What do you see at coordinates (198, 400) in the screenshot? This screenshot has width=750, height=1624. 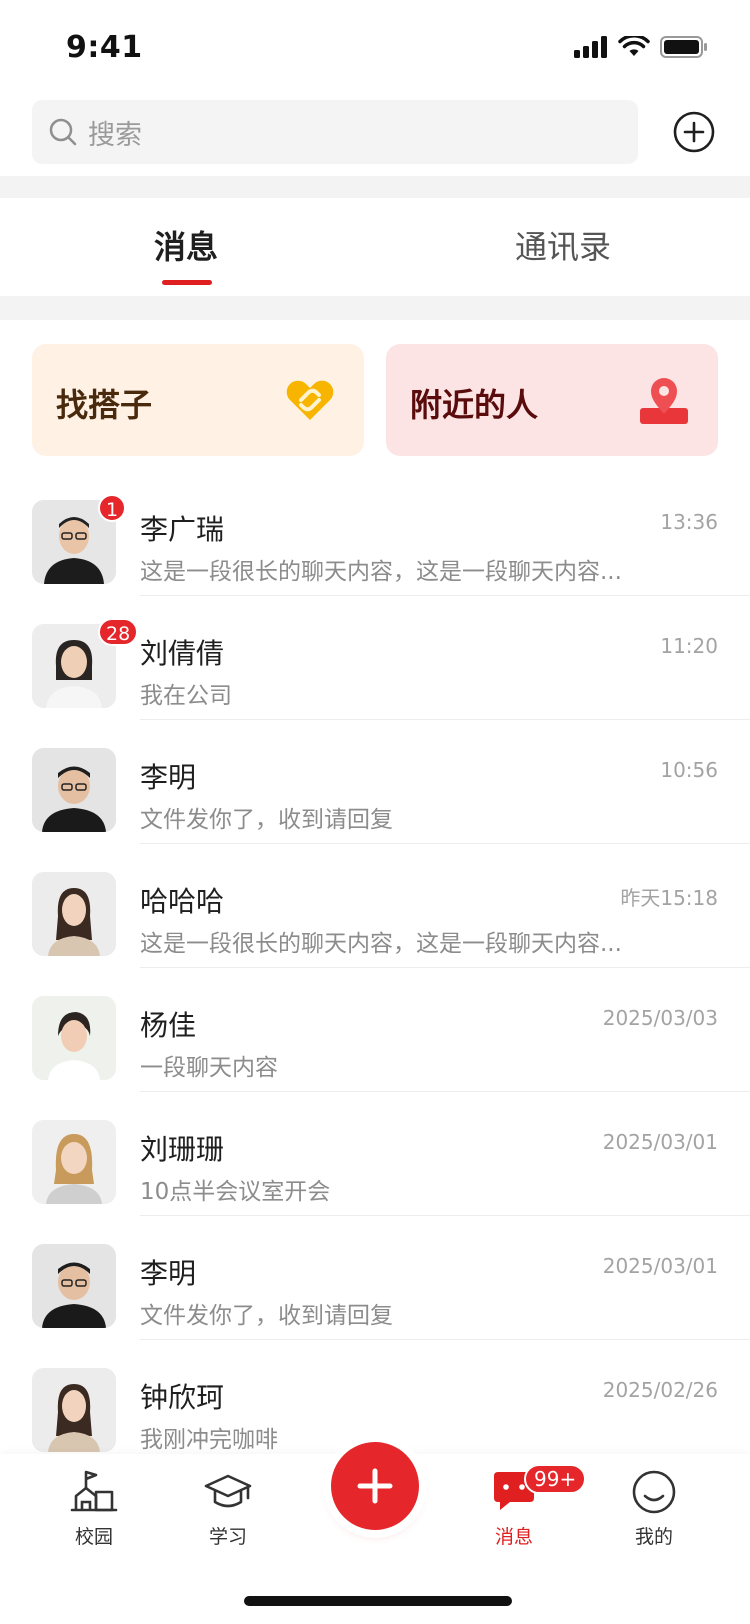 I see `find-partner-card: 找搭子` at bounding box center [198, 400].